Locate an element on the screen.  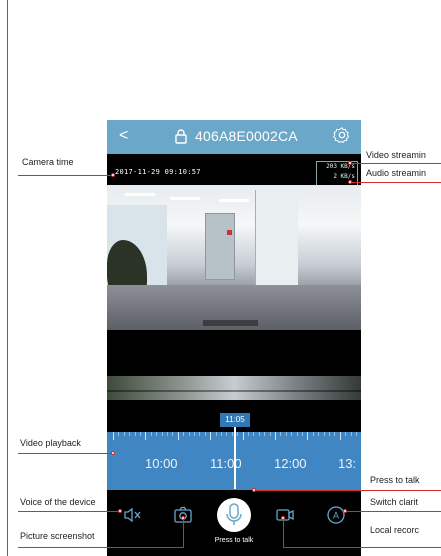
callout-video-playback: Video playback is located at coordinates (50, 443).